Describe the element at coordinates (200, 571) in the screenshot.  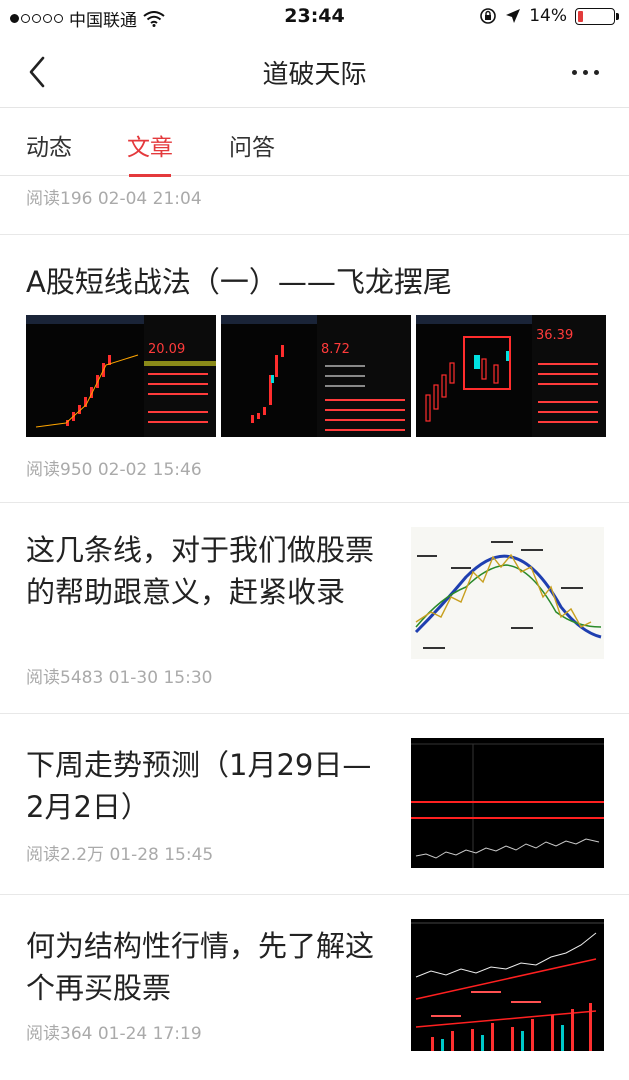
I see `article-title: 这几条线，对于我们做股票的帮助跟意义，赶紧收录` at that location.